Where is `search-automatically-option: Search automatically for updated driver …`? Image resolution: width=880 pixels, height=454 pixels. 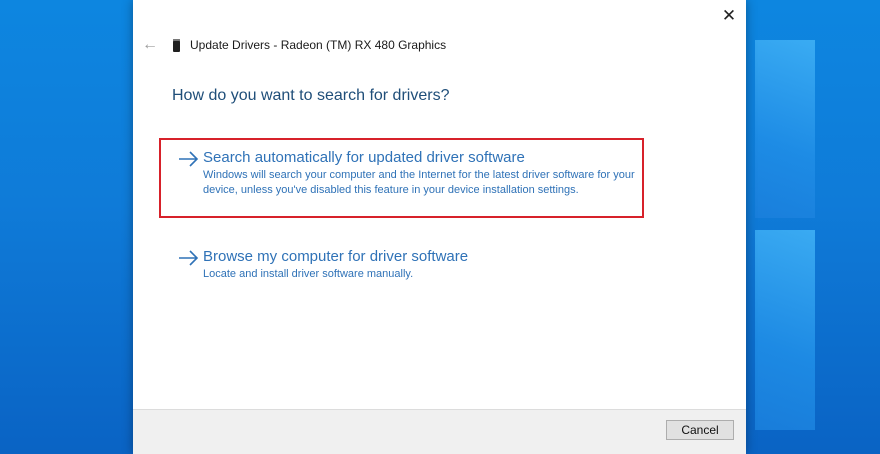 search-automatically-option: Search automatically for updated driver … is located at coordinates (401, 178).